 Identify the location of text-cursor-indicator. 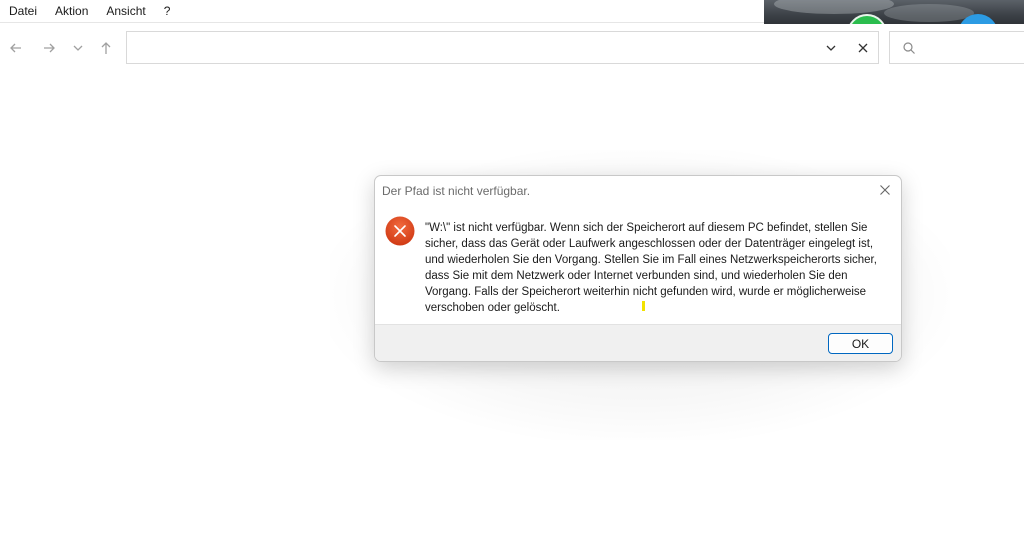
(643, 306).